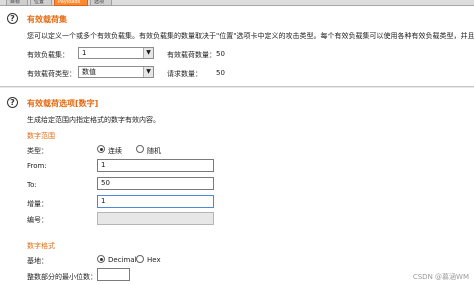 The width and height of the screenshot is (474, 285). I want to click on tab-positions: 位置, so click(41, 3).